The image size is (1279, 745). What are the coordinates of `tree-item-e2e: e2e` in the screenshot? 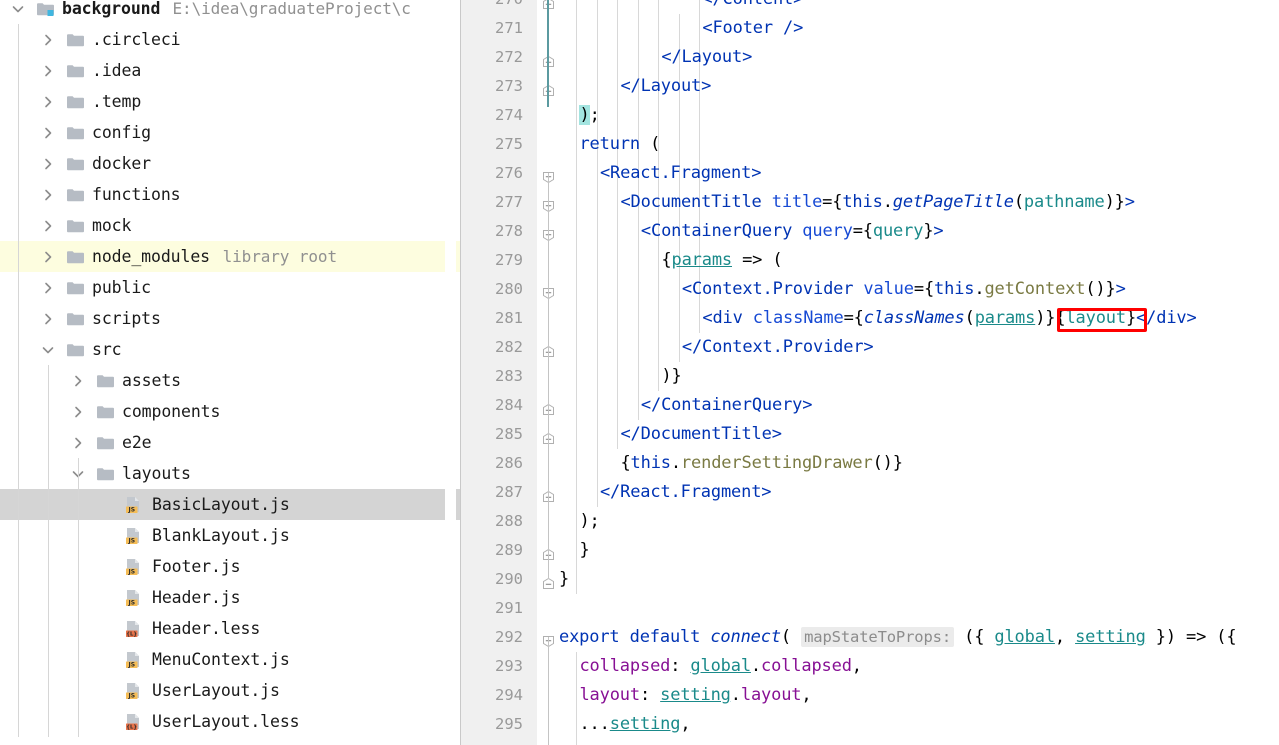 It's located at (230, 442).